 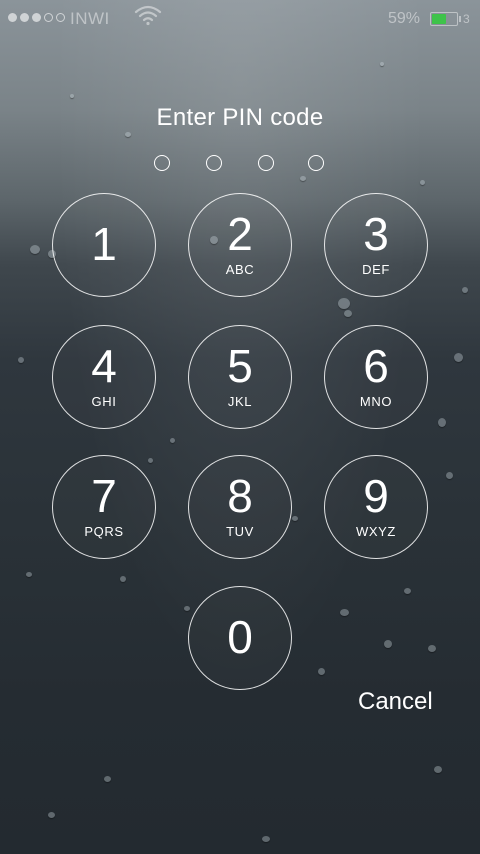 I want to click on key-letters: ABC, so click(x=240, y=269).